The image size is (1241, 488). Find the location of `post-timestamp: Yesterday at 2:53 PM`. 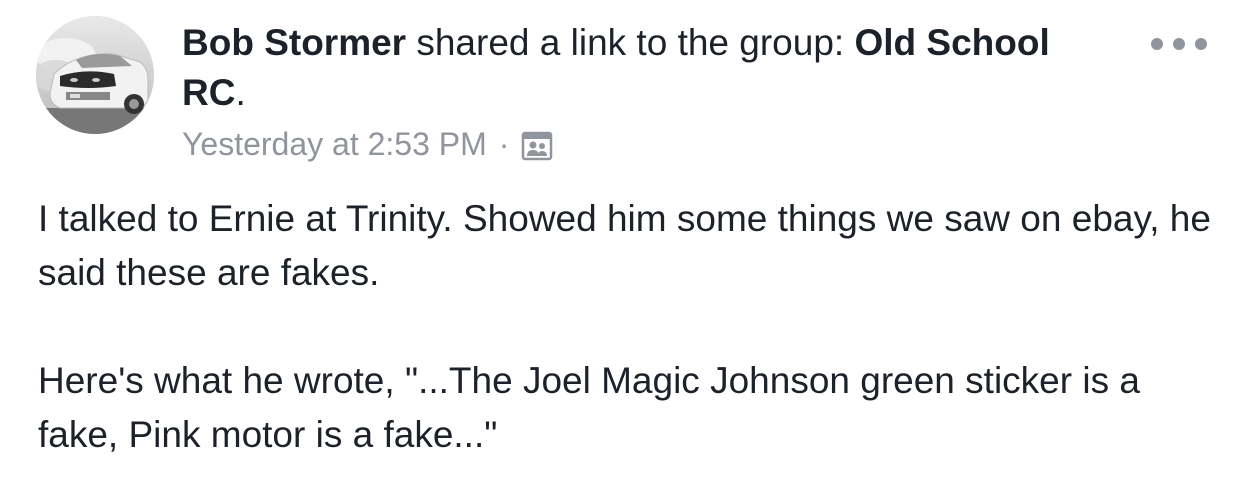

post-timestamp: Yesterday at 2:53 PM is located at coordinates (334, 144).